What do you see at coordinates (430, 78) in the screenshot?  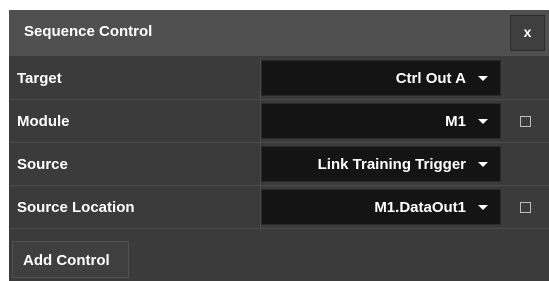 I see `target-select-value: Ctrl Out A` at bounding box center [430, 78].